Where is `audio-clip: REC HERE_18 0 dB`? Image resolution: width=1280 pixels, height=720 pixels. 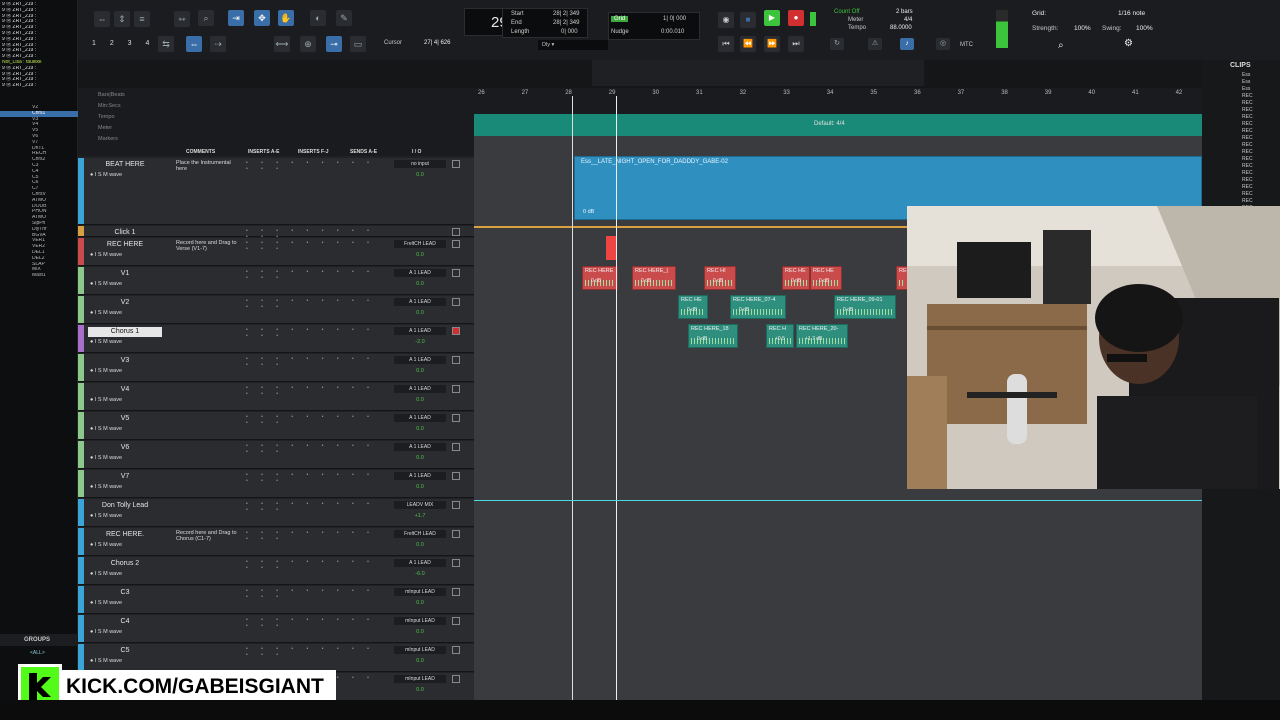
audio-clip: REC HERE_18 0 dB is located at coordinates (713, 336).